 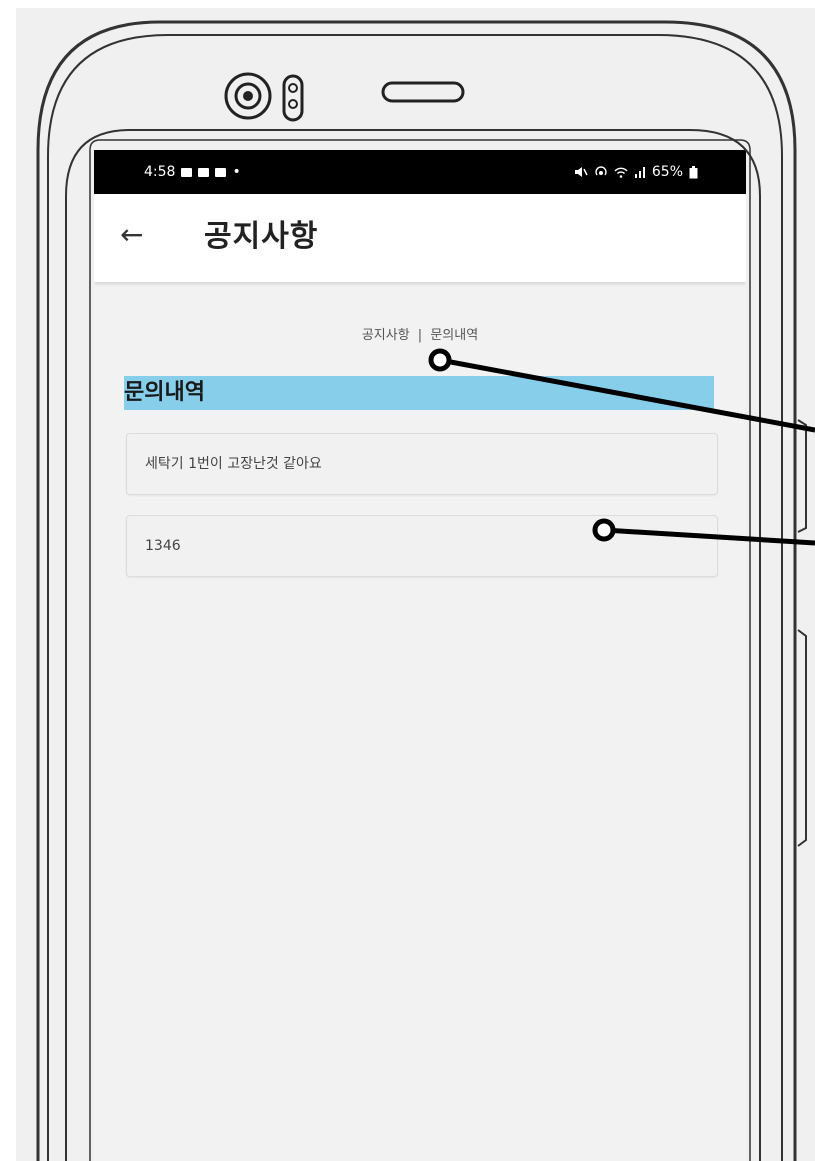 I want to click on status-left: 4:58 •, so click(x=192, y=172).